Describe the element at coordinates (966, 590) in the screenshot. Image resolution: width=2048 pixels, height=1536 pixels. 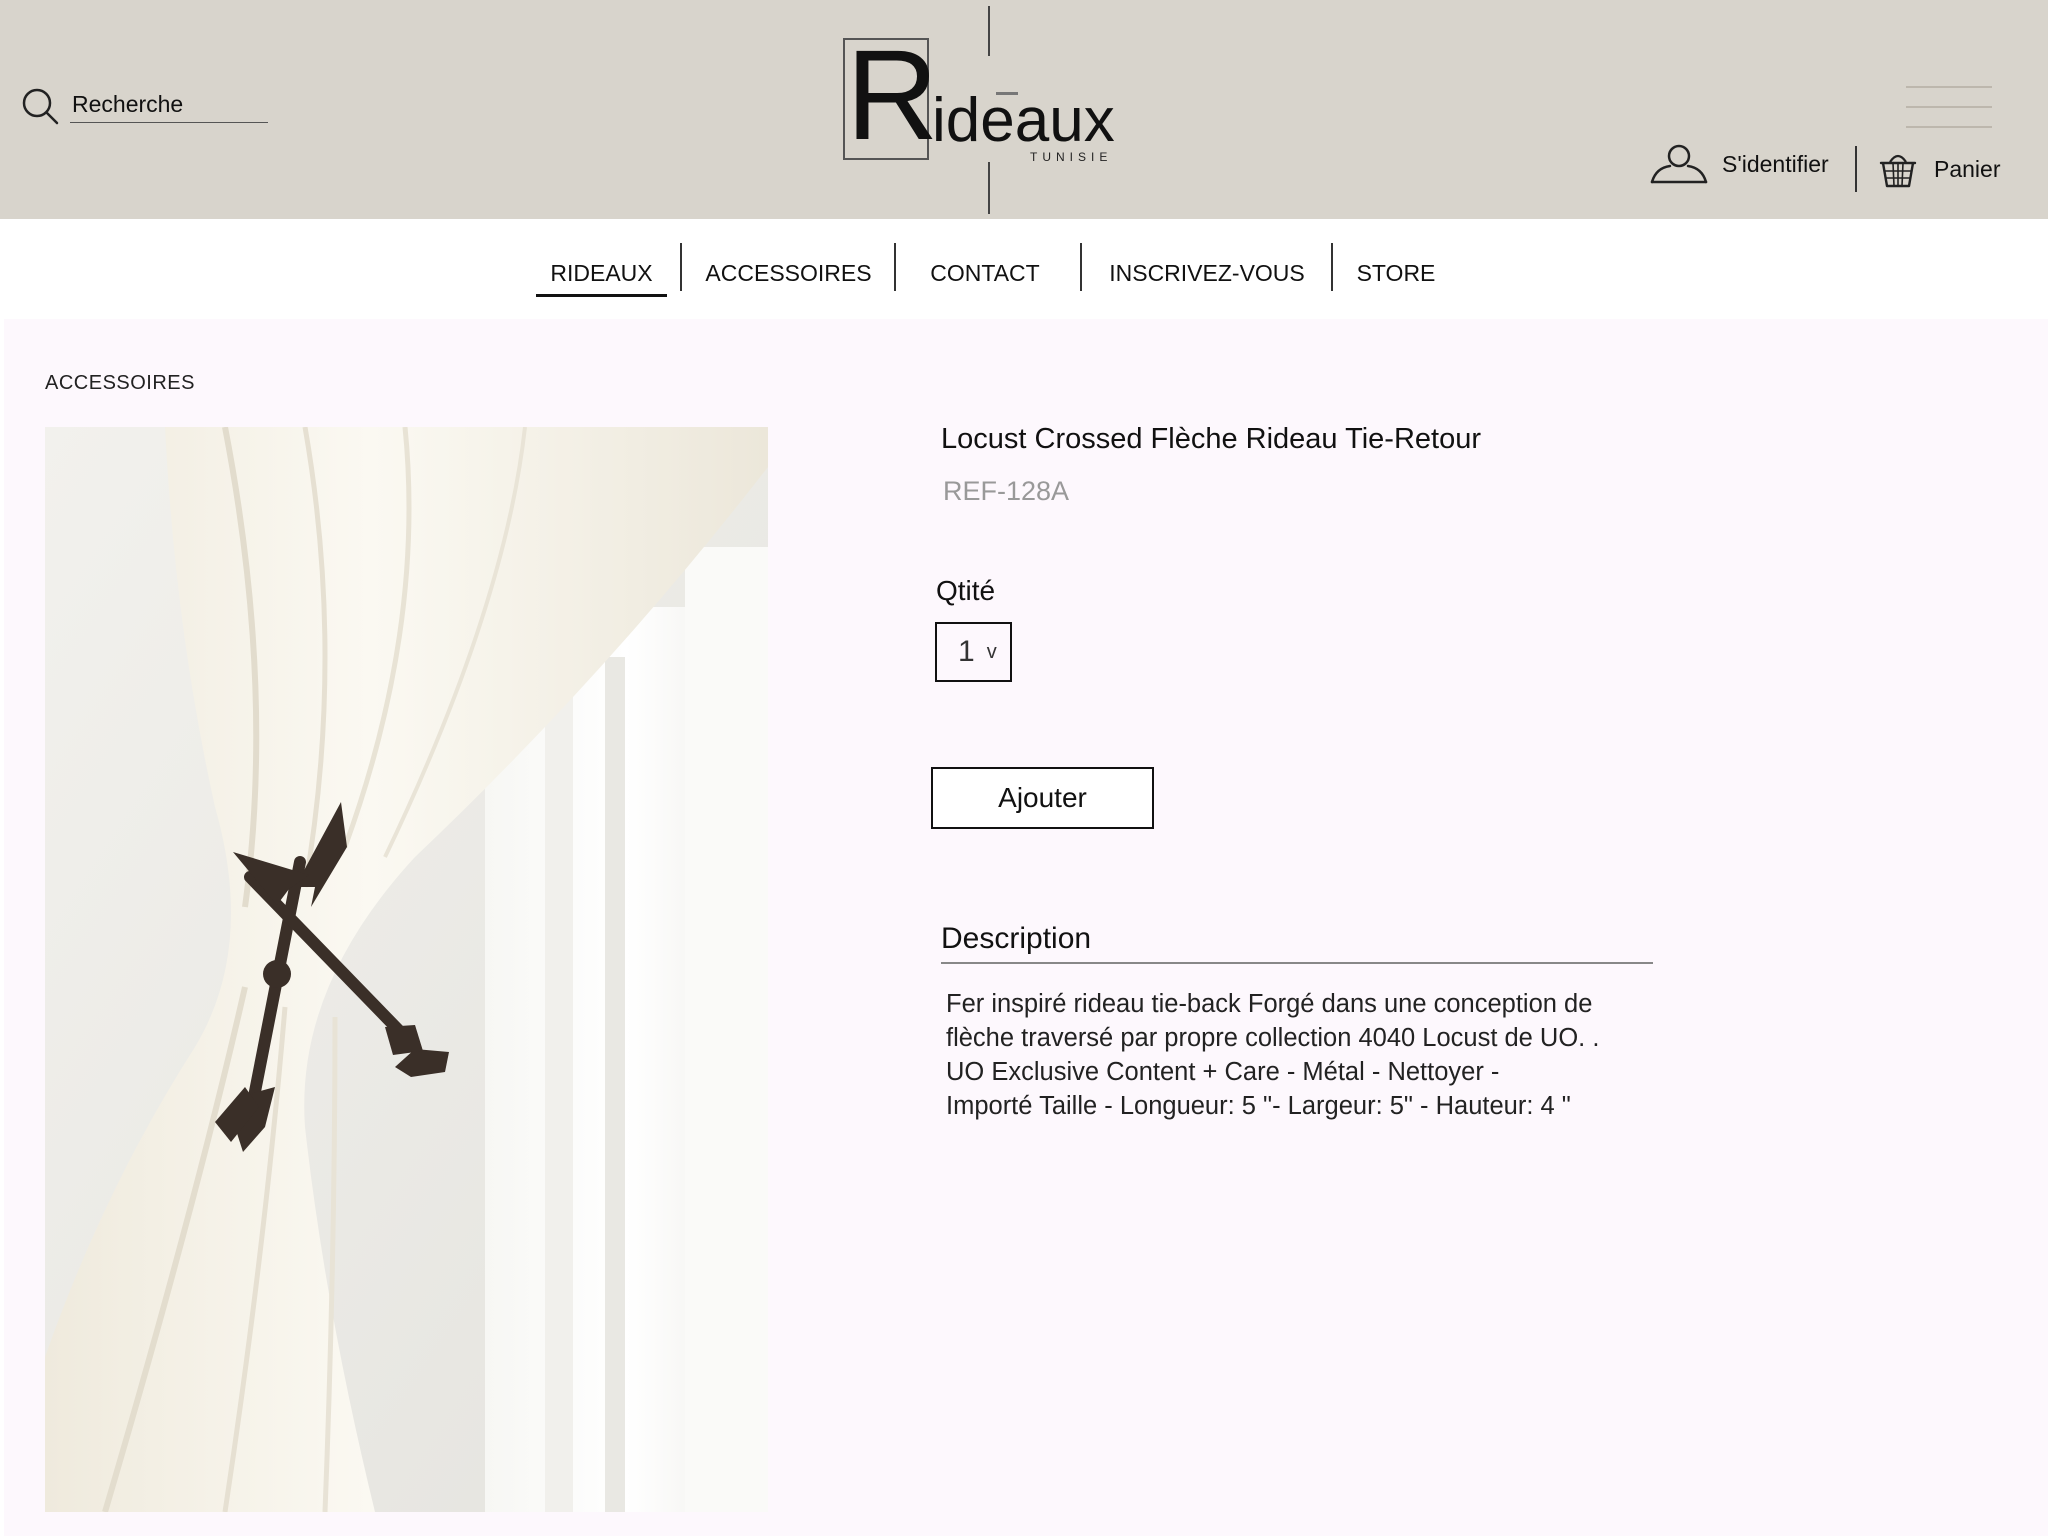
I see `quantity-label: Qtité` at that location.